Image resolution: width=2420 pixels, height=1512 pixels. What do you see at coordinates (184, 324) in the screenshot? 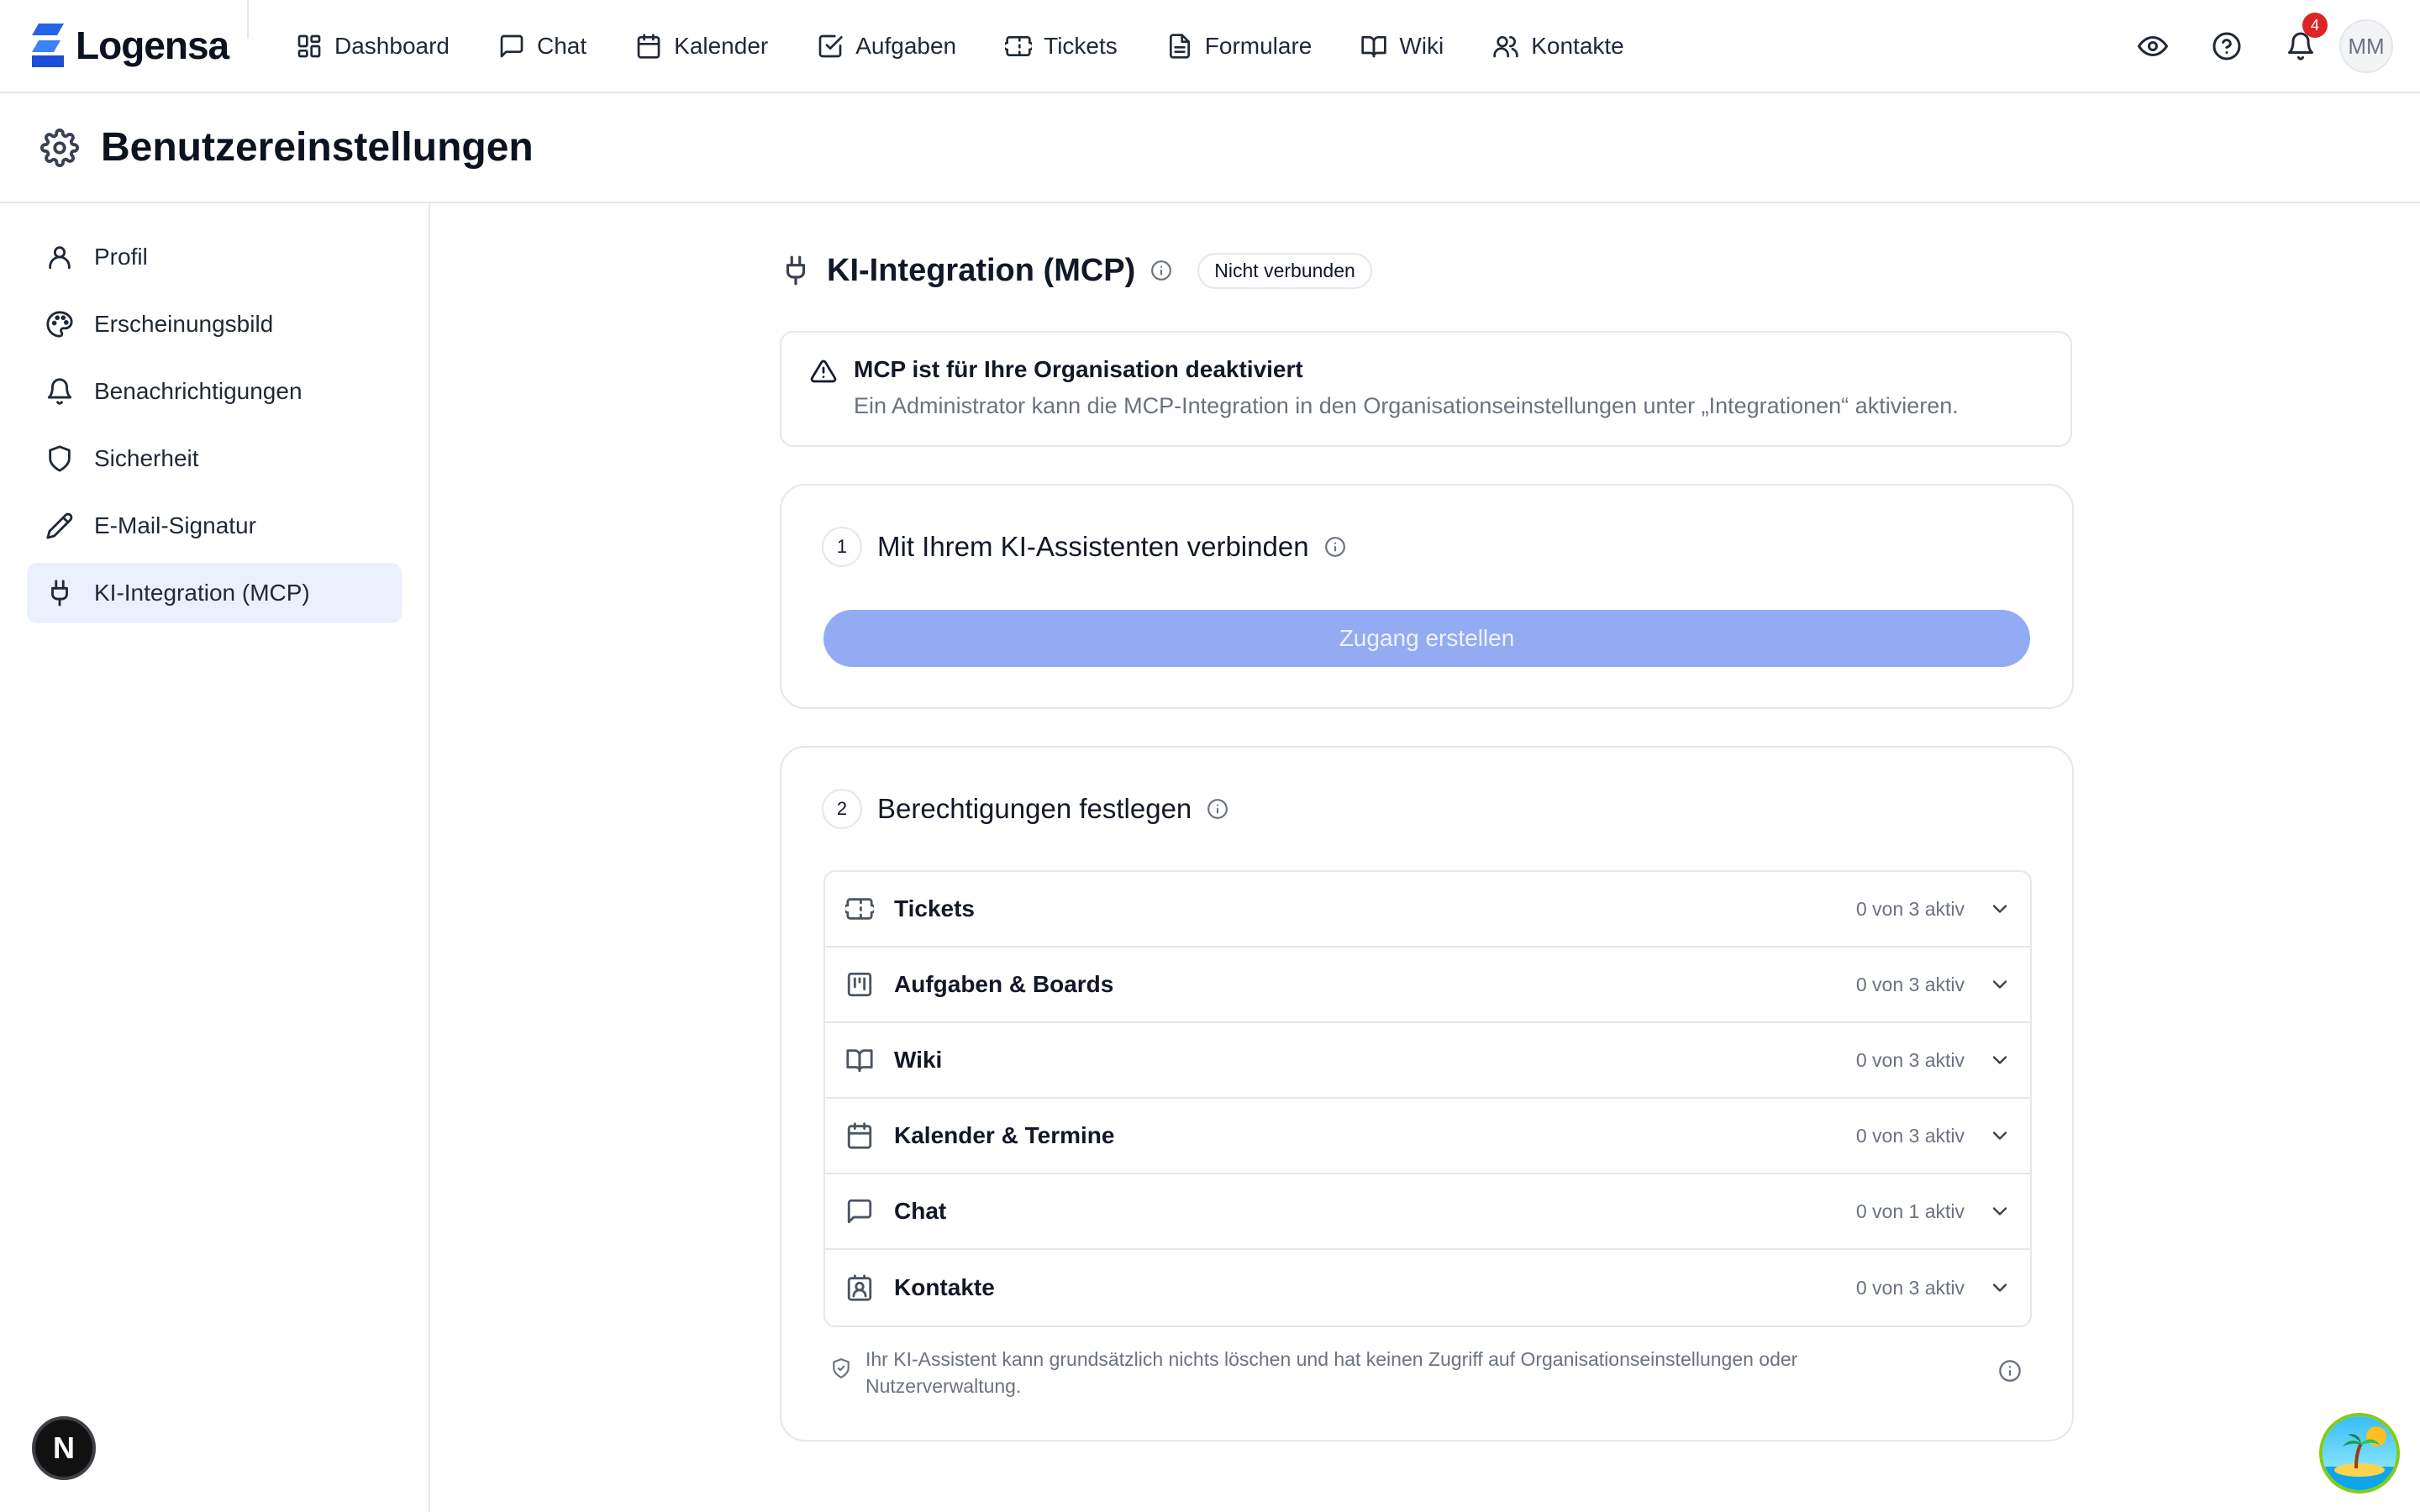
I see `sidebar-item-label: Erscheinungsbild` at bounding box center [184, 324].